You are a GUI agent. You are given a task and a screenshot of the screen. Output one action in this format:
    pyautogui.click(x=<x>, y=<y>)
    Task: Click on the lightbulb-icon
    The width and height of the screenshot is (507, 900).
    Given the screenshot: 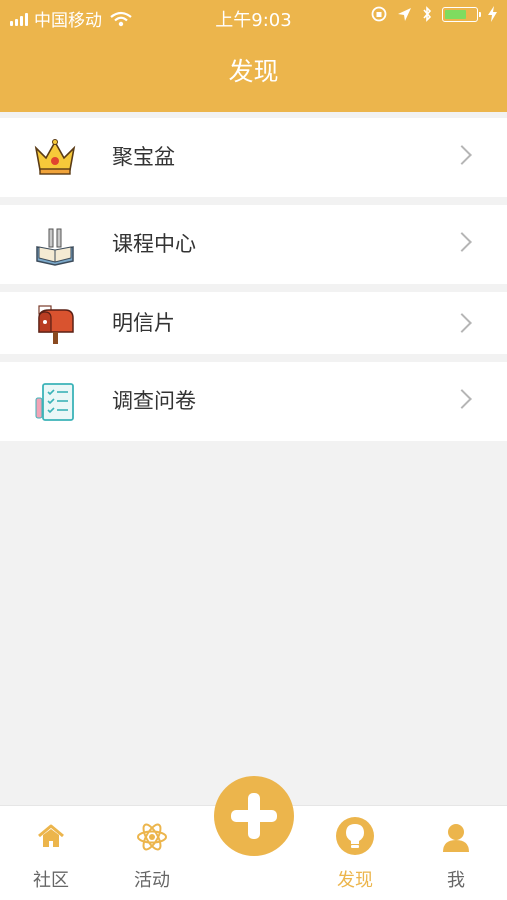 What is the action you would take?
    pyautogui.click(x=355, y=836)
    